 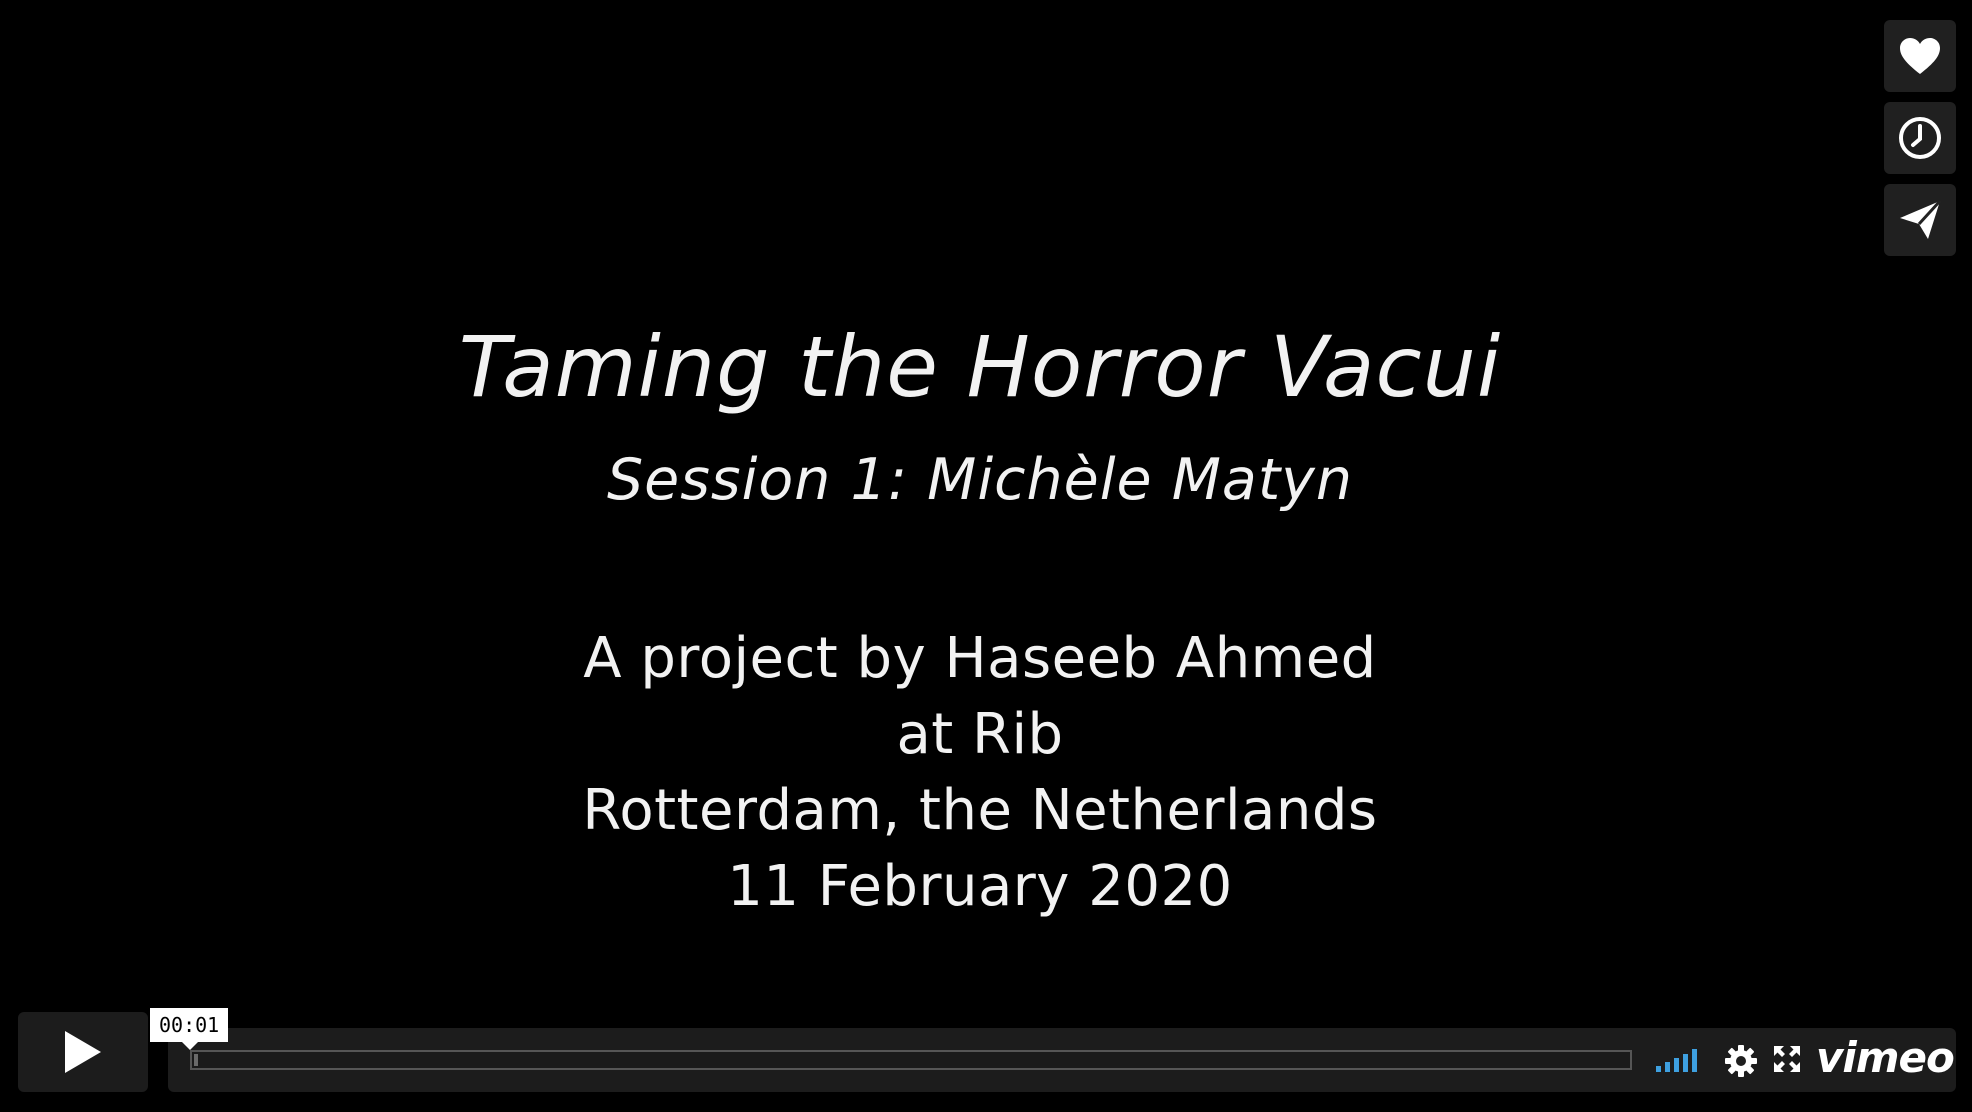 I want to click on fullscreen-icon, so click(x=1787, y=1059).